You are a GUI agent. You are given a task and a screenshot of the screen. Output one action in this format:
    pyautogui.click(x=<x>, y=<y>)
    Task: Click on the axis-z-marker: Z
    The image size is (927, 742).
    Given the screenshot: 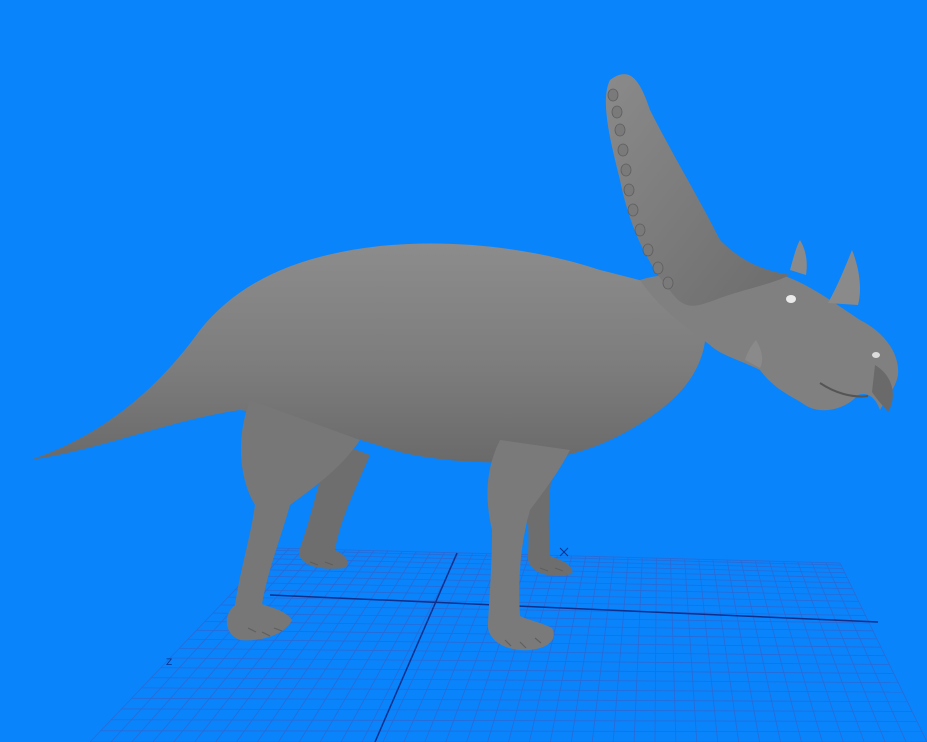 What is the action you would take?
    pyautogui.click(x=169, y=663)
    